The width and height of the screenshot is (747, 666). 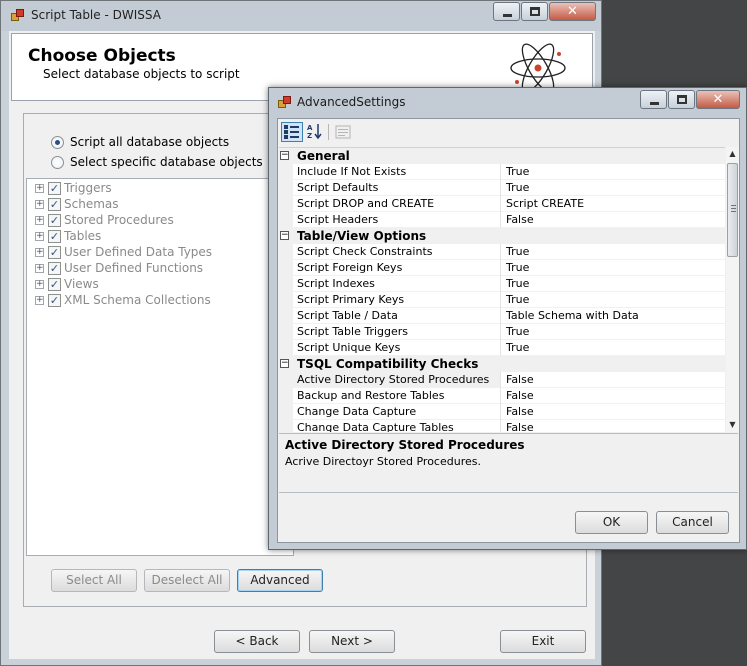 I want to click on category-label: TSQL Compatibility Checks, so click(x=388, y=364).